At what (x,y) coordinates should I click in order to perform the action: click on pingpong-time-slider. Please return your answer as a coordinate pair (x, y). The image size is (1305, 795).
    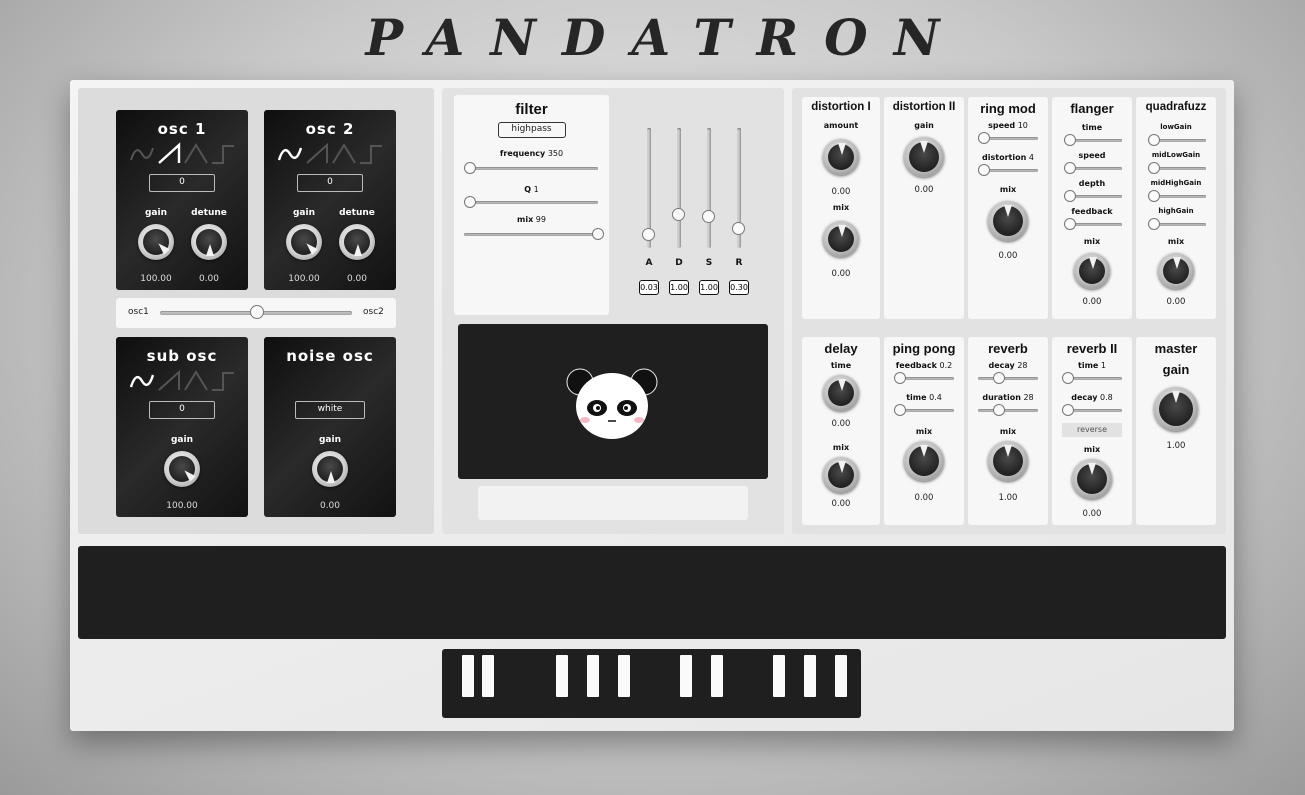
    Looking at the image, I should click on (924, 410).